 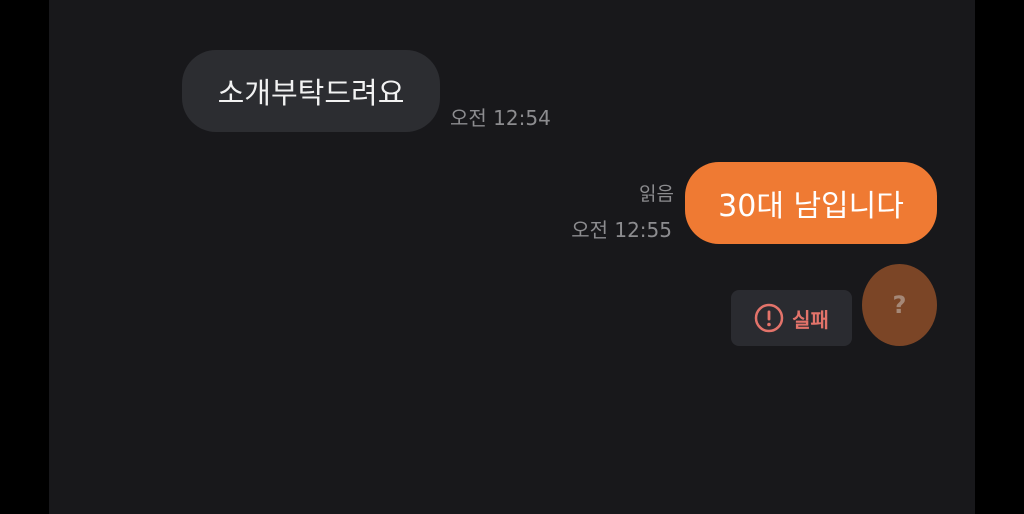 I want to click on send-failed-button: 실패, so click(x=791, y=318).